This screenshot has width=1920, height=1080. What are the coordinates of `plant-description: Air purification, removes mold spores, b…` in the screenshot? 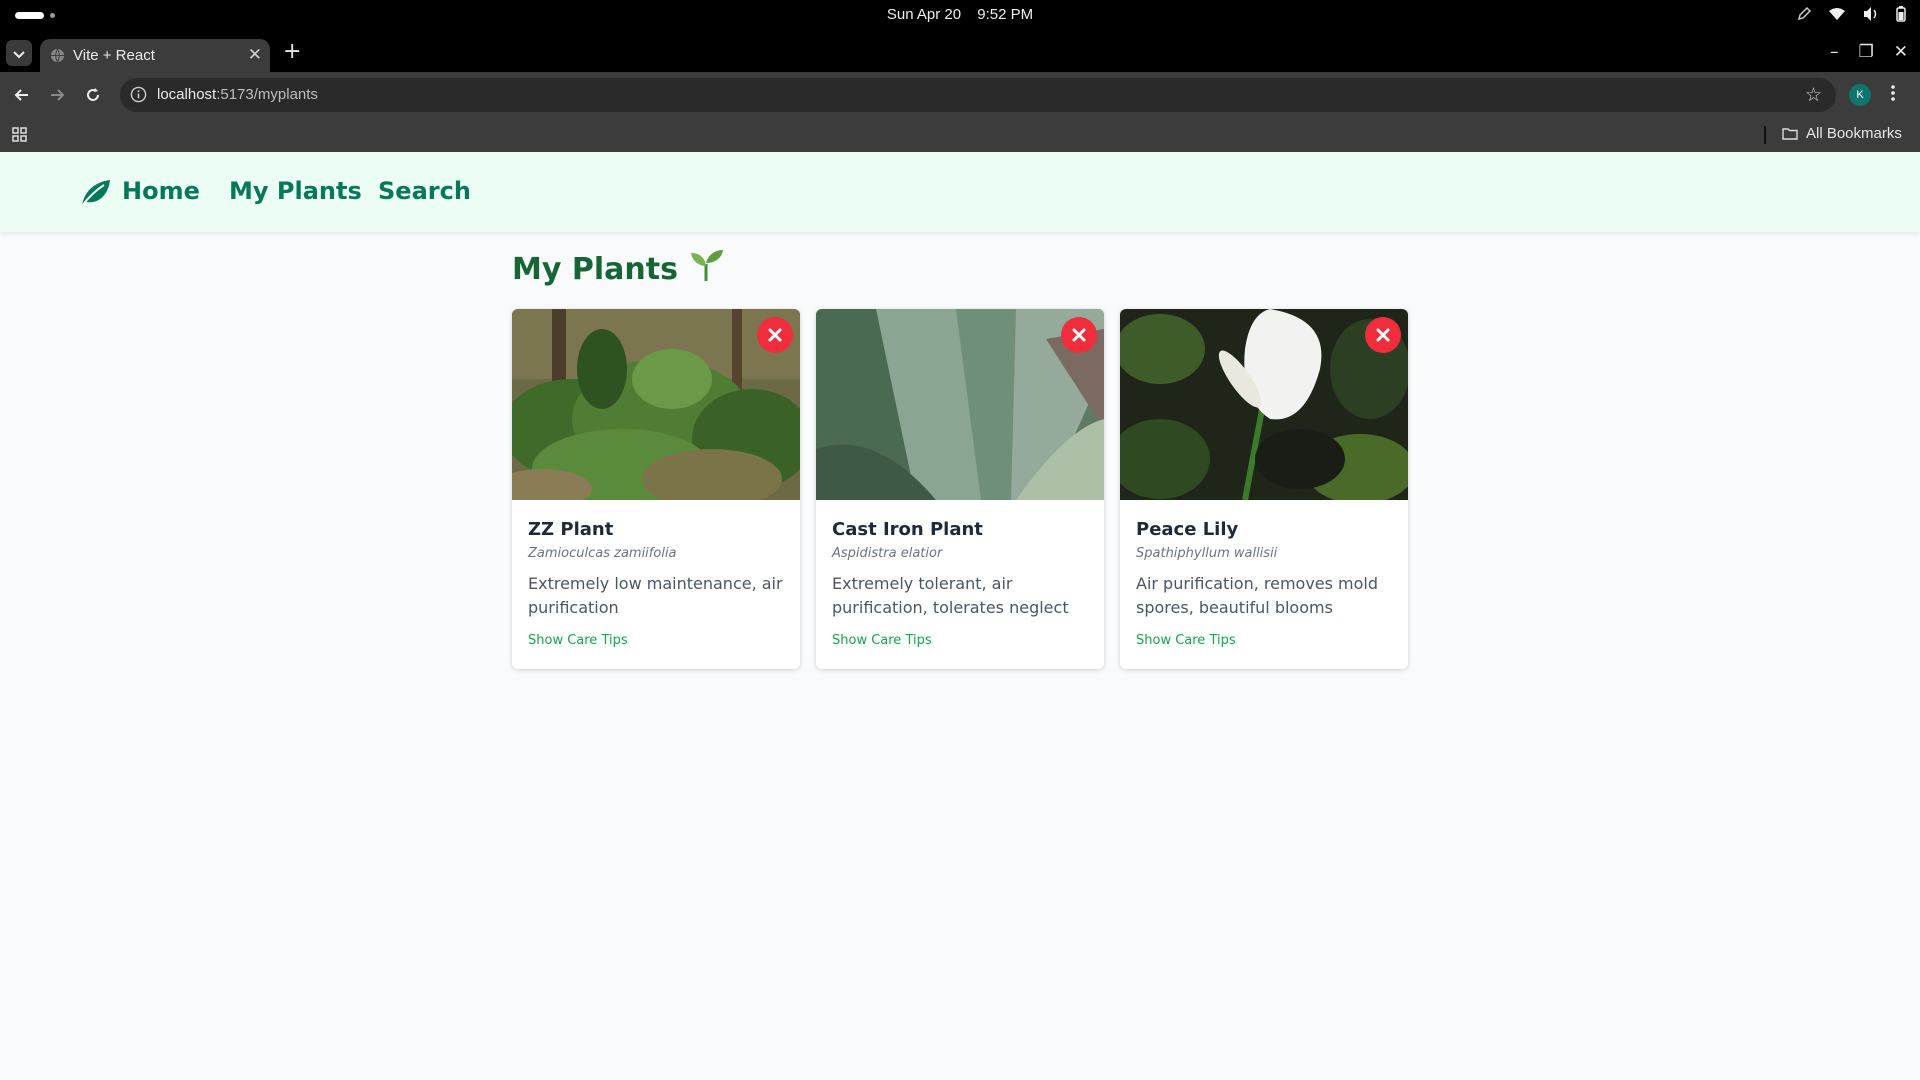 It's located at (1257, 595).